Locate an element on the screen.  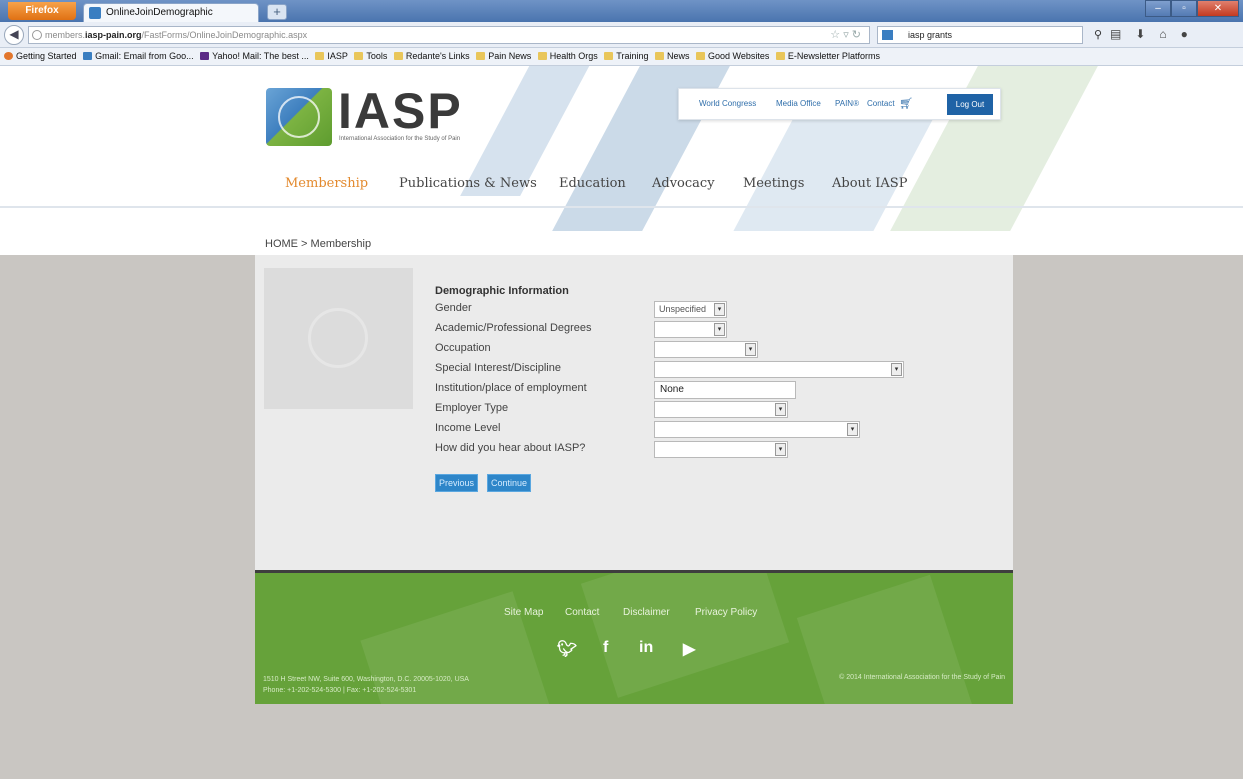
breadcrumb: HOME > Membership is located at coordinates (318, 244).